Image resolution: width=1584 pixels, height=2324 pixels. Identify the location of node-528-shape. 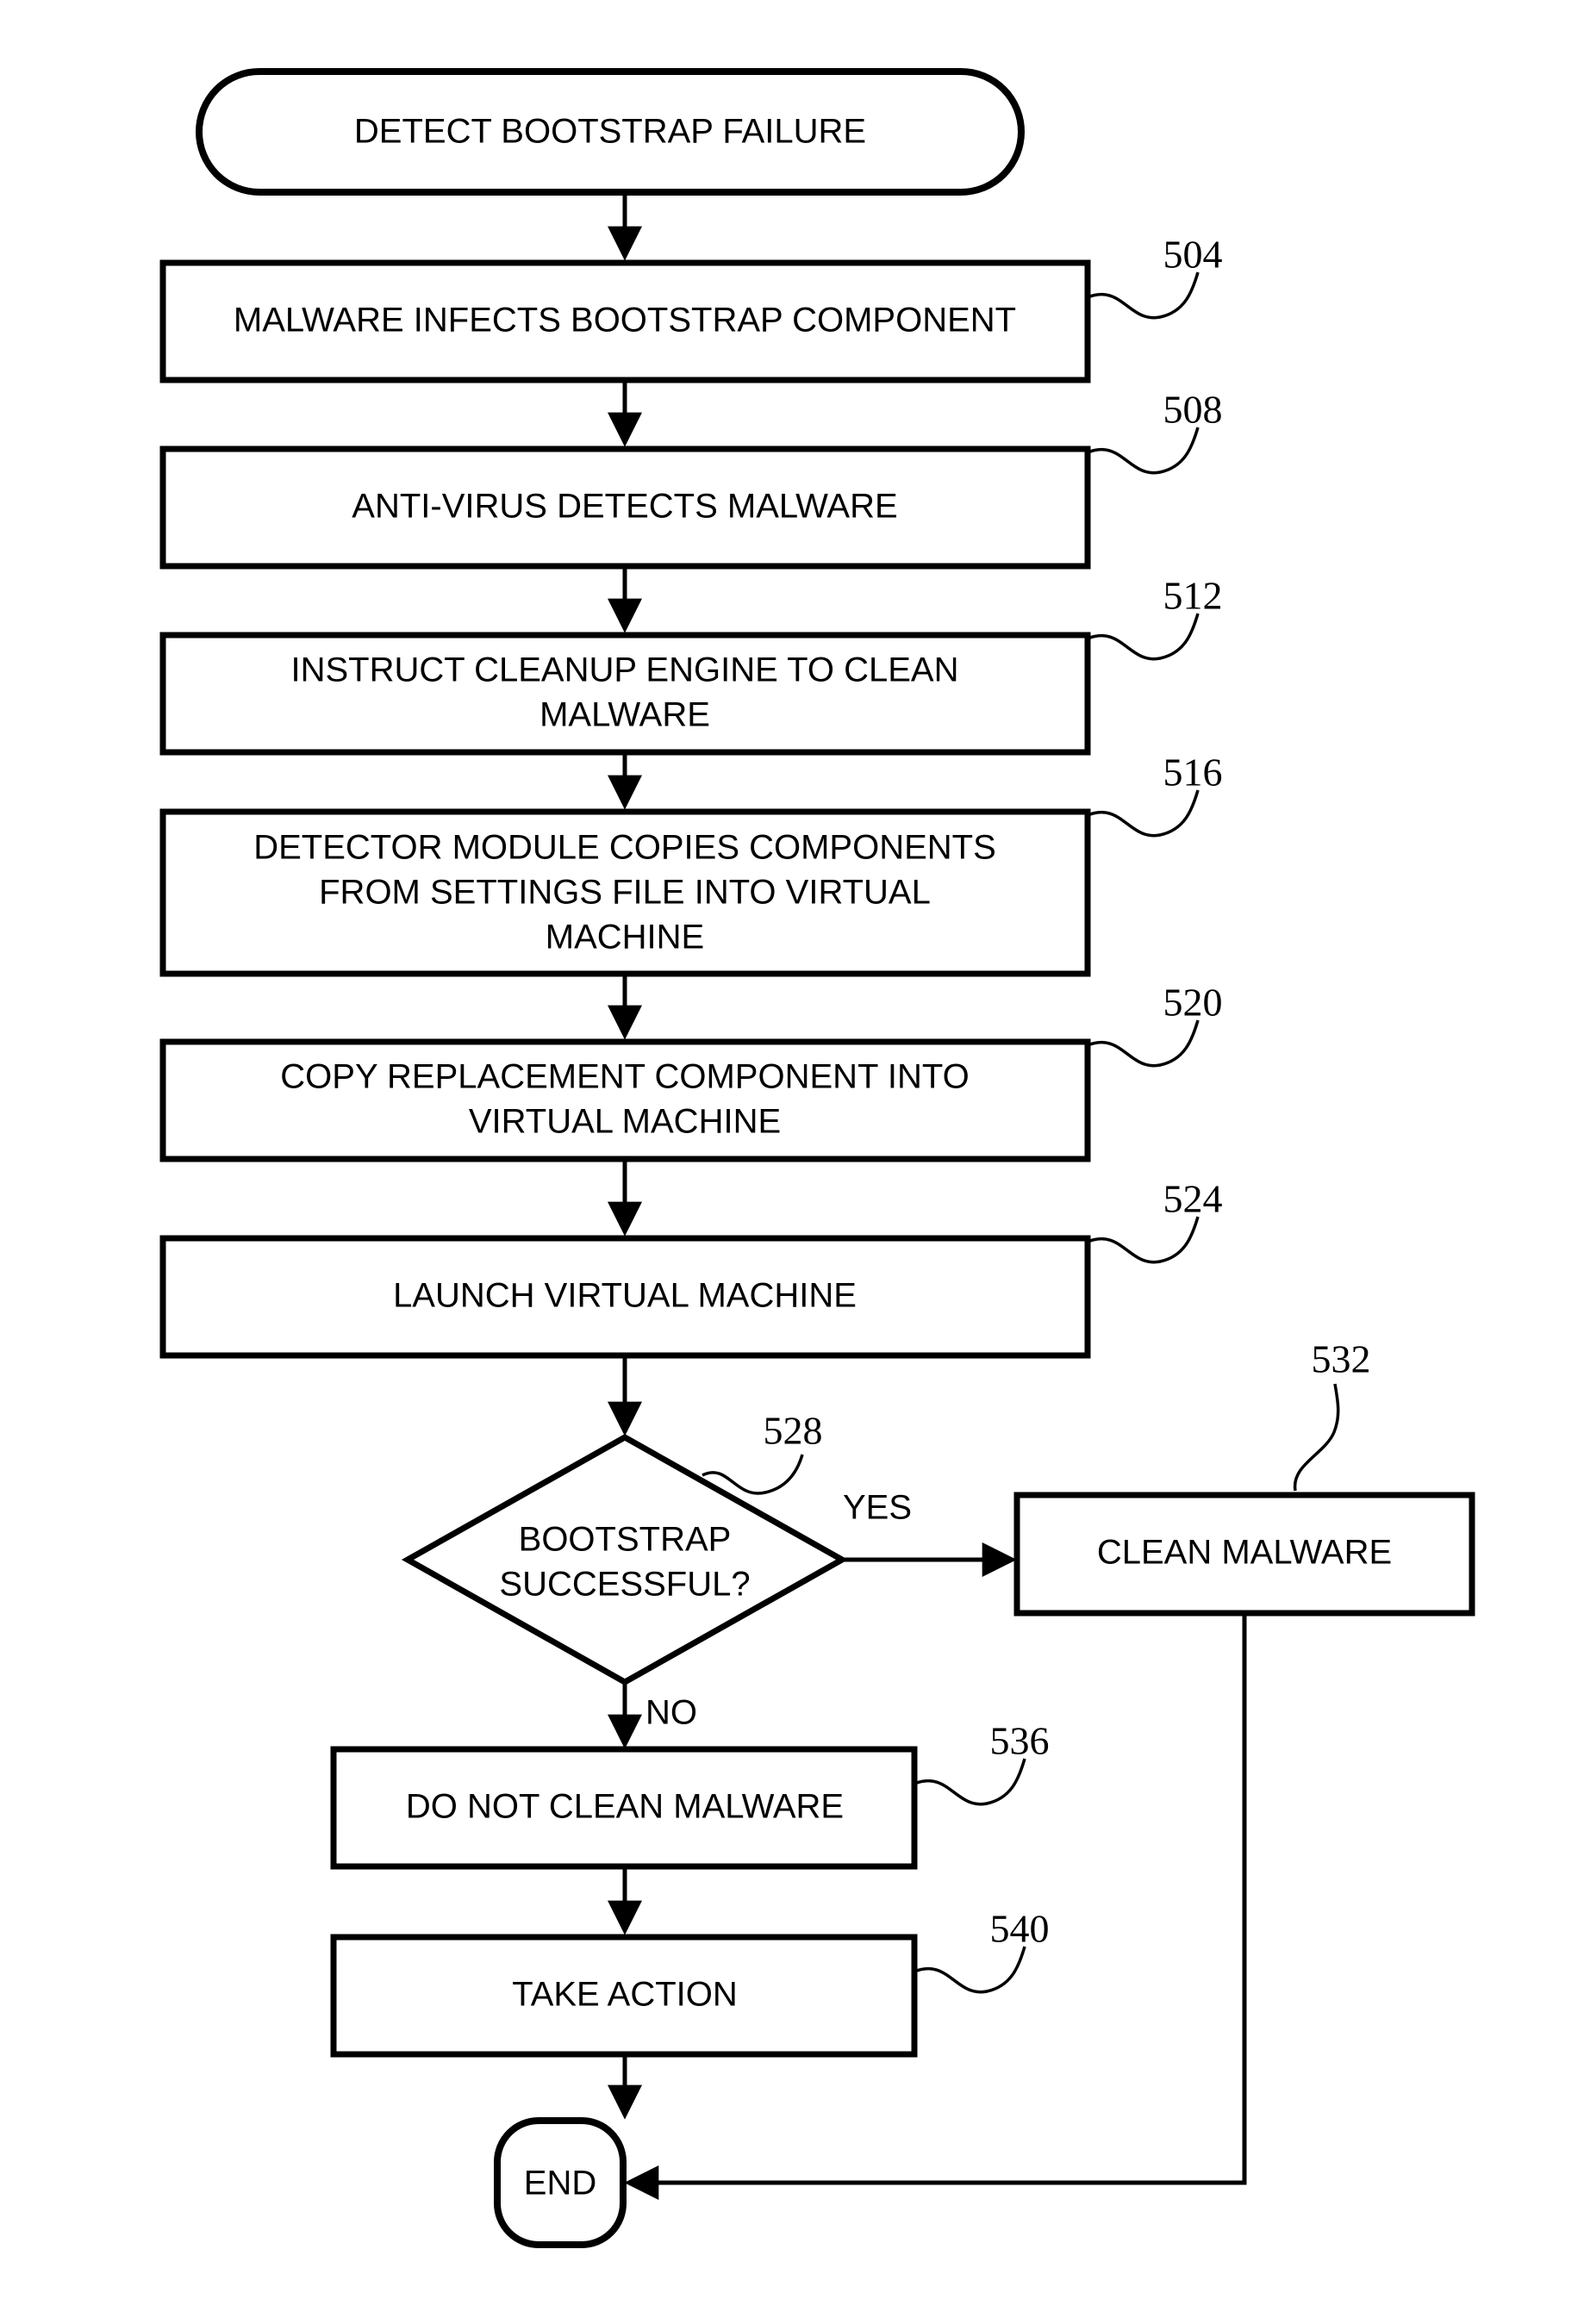
(625, 1559).